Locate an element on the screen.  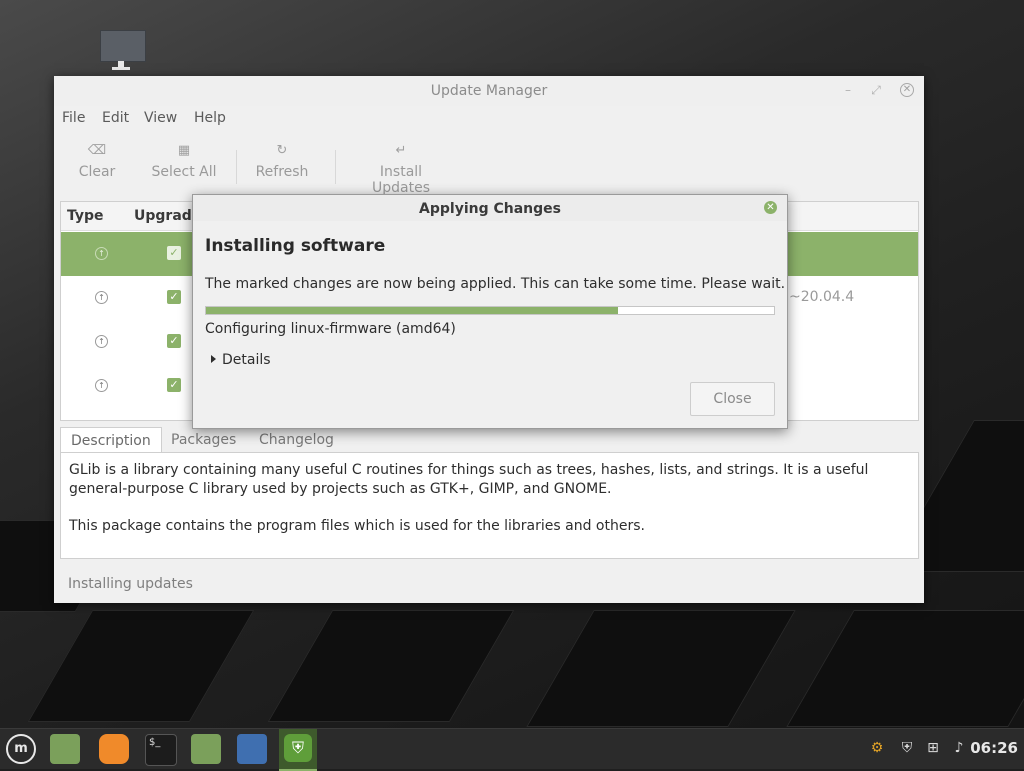
update-manager-icon: ⛨ is located at coordinates (298, 748).